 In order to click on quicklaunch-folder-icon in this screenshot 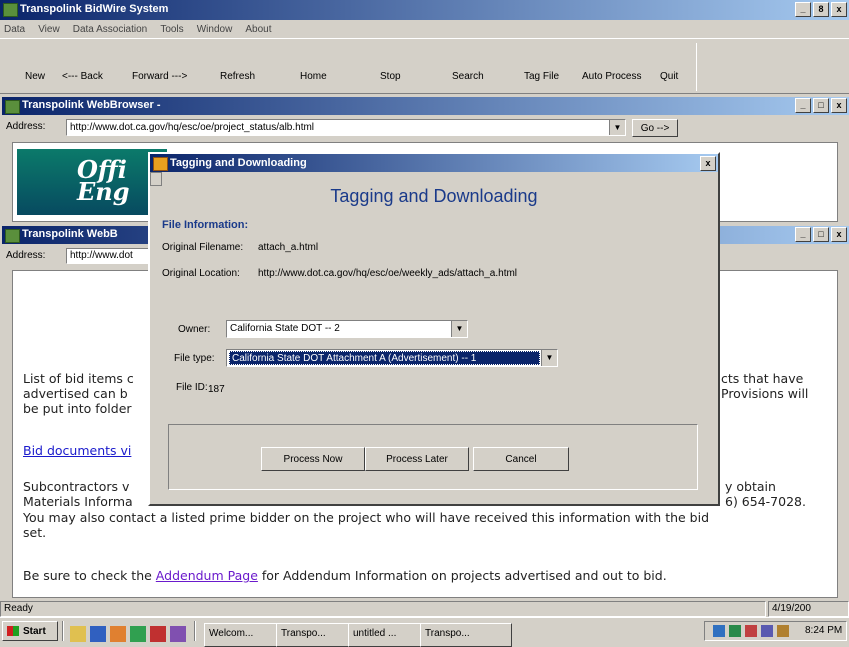, I will do `click(78, 634)`.